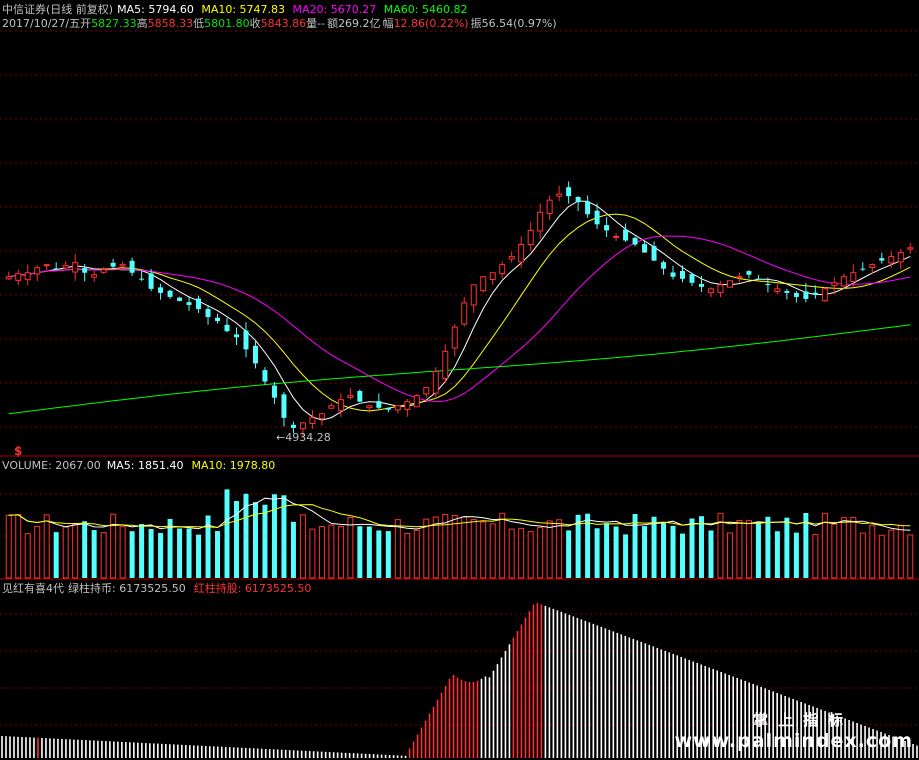 This screenshot has width=919, height=760. Describe the element at coordinates (303, 437) in the screenshot. I see `low-marker: ←4934.28` at that location.